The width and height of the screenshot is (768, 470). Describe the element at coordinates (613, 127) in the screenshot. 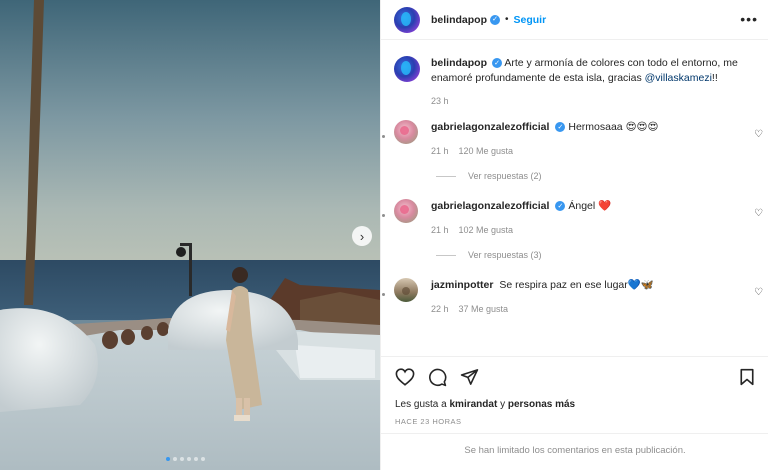

I see `comment-text: Hermosaaa 😍😍😍` at that location.